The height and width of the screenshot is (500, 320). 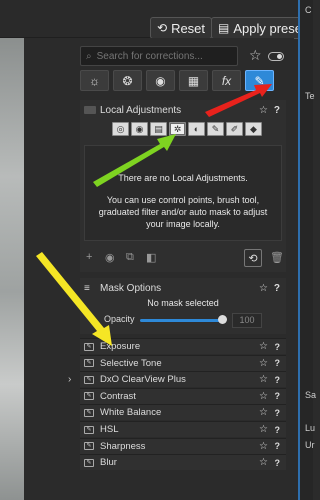 I want to click on correction-row: ✎ White Balance ☆?, so click(x=183, y=412).